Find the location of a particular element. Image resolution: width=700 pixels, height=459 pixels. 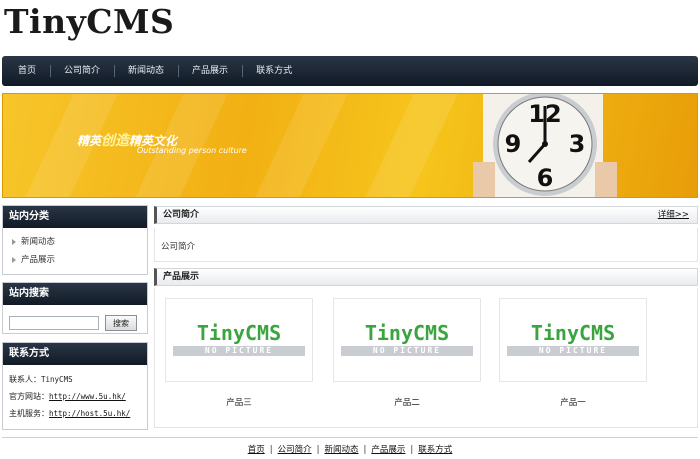

main-nav: 首页 公司简介 新闻动态 产品展示 联系方式 is located at coordinates (350, 71).